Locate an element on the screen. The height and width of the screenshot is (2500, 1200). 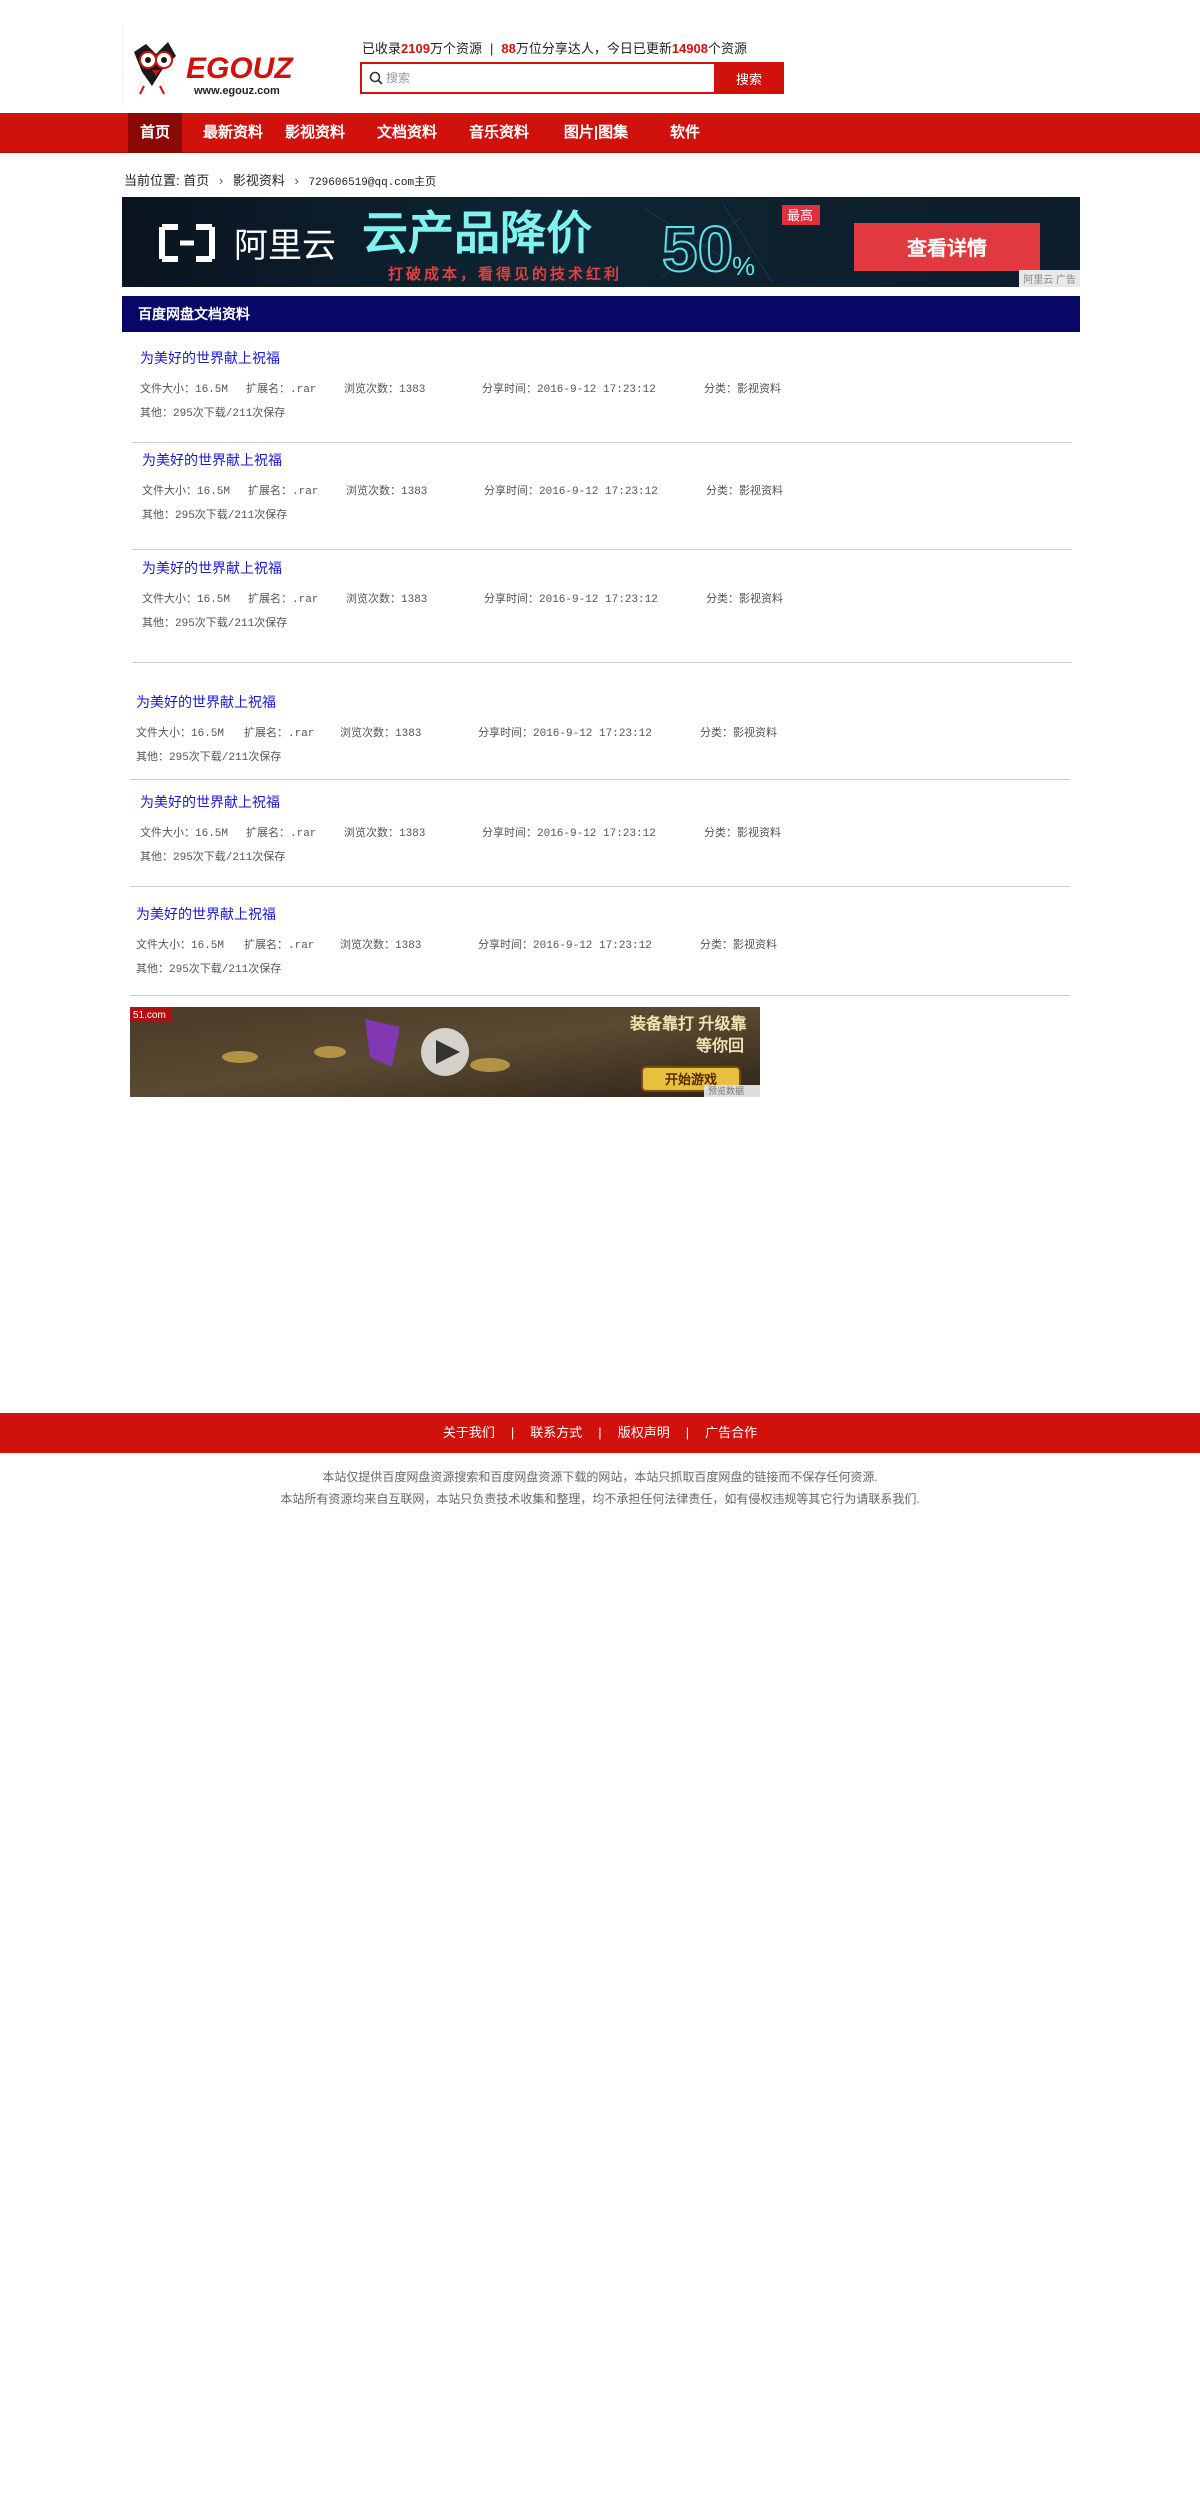
nav-item-images: 图片|图集 is located at coordinates (596, 133).